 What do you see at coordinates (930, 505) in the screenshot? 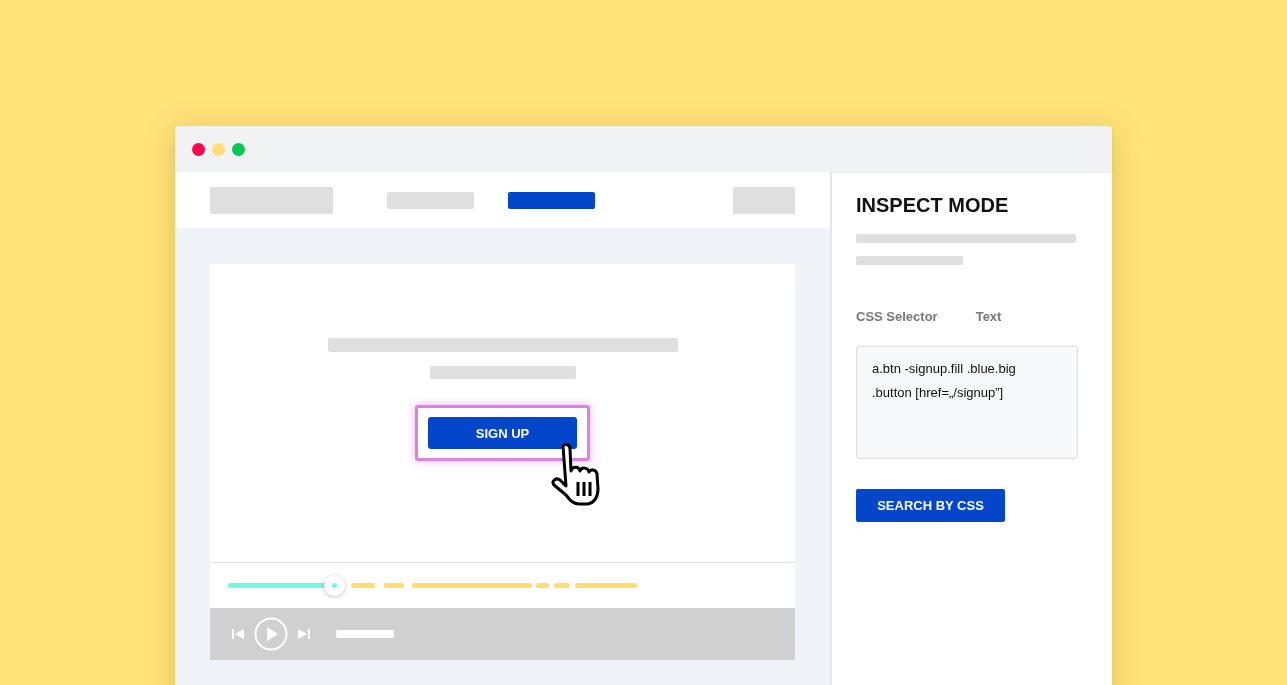
I see `search-button: SEARCH BY CSS` at bounding box center [930, 505].